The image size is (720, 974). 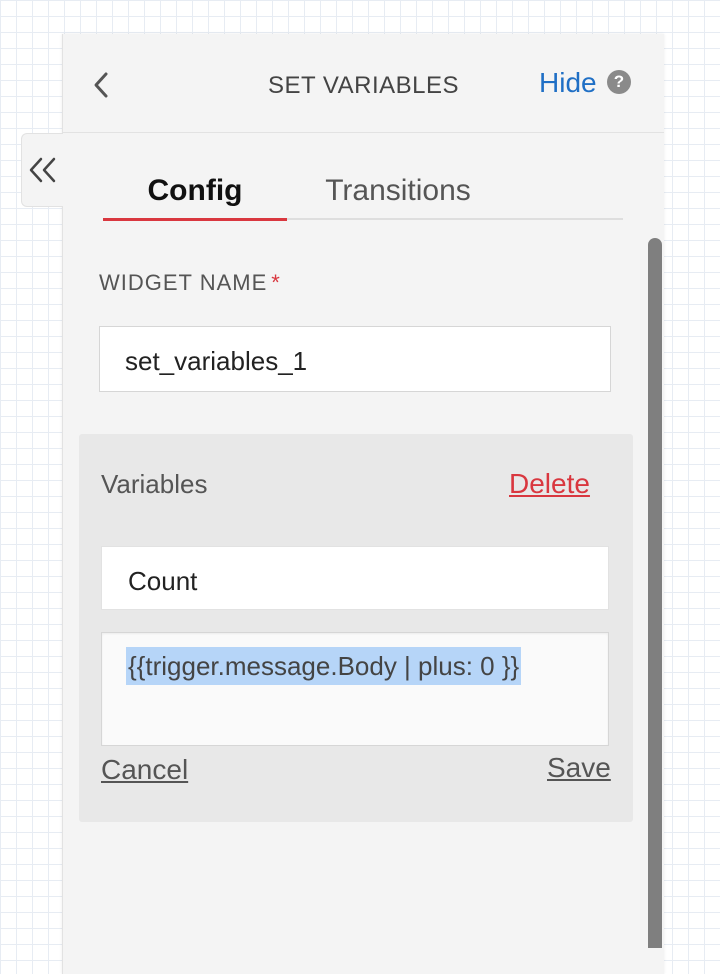 What do you see at coordinates (355, 578) in the screenshot?
I see `variable-key-input: Count` at bounding box center [355, 578].